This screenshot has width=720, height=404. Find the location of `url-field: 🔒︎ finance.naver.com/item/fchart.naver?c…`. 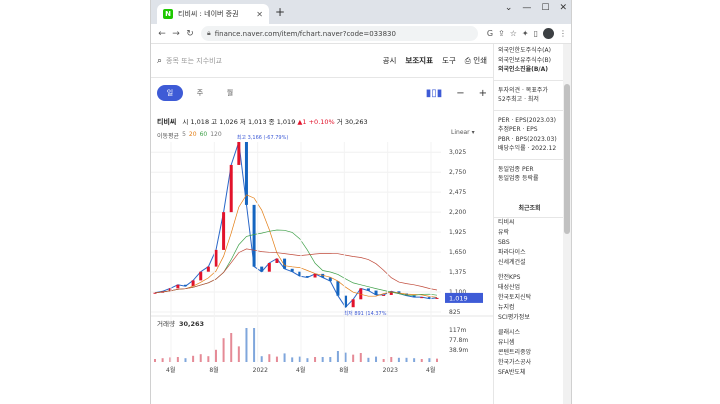

url-field: 🔒︎ finance.naver.com/item/fchart.naver?c… is located at coordinates (339, 33).